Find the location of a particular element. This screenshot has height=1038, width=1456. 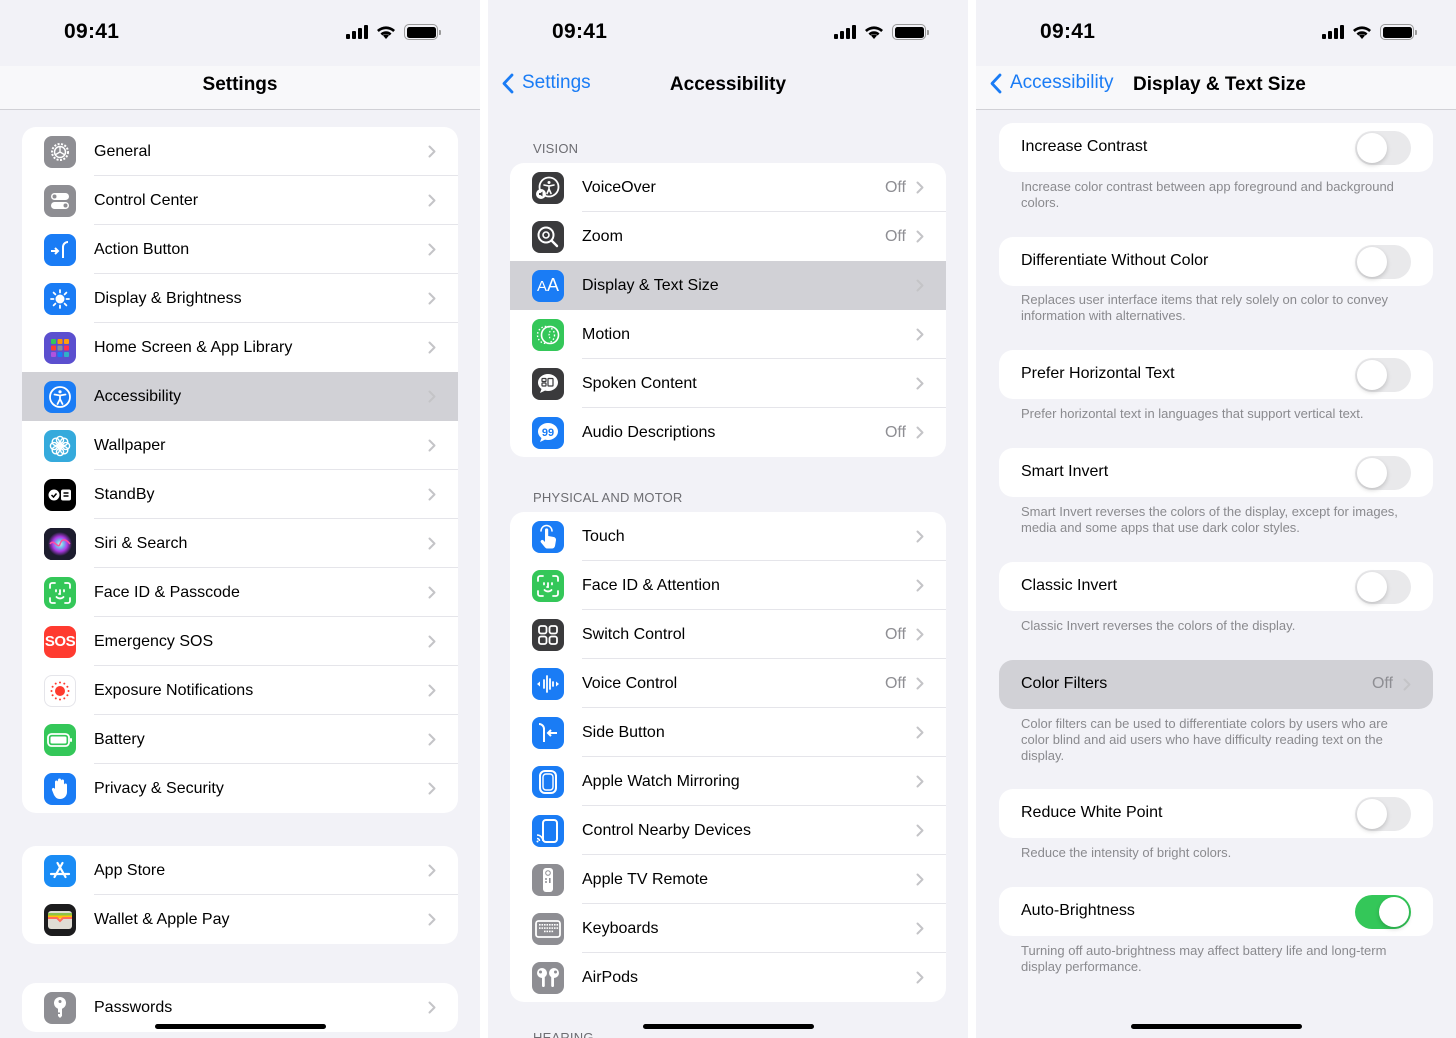

list-item-emergency-sos: SOS Emergency SOS is located at coordinates (240, 641).